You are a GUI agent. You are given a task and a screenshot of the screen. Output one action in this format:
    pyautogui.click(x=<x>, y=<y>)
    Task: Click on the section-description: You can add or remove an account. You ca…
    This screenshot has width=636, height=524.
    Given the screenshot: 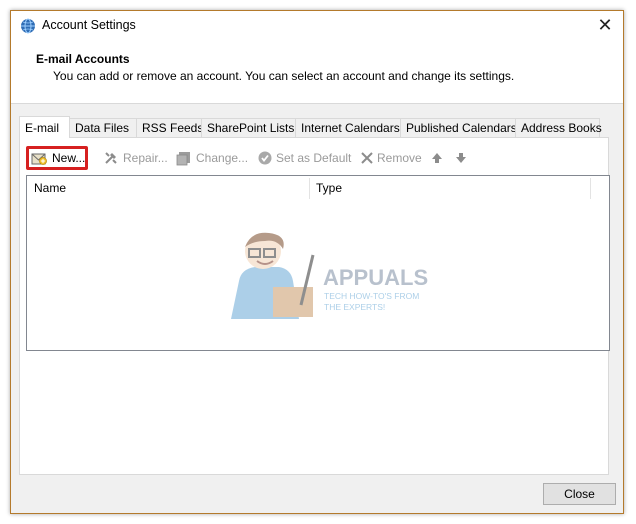 What is the action you would take?
    pyautogui.click(x=284, y=76)
    